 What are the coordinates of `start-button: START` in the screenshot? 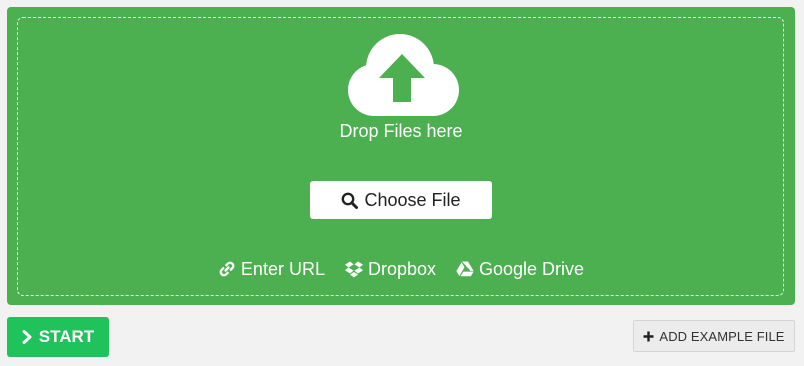 It's located at (58, 337).